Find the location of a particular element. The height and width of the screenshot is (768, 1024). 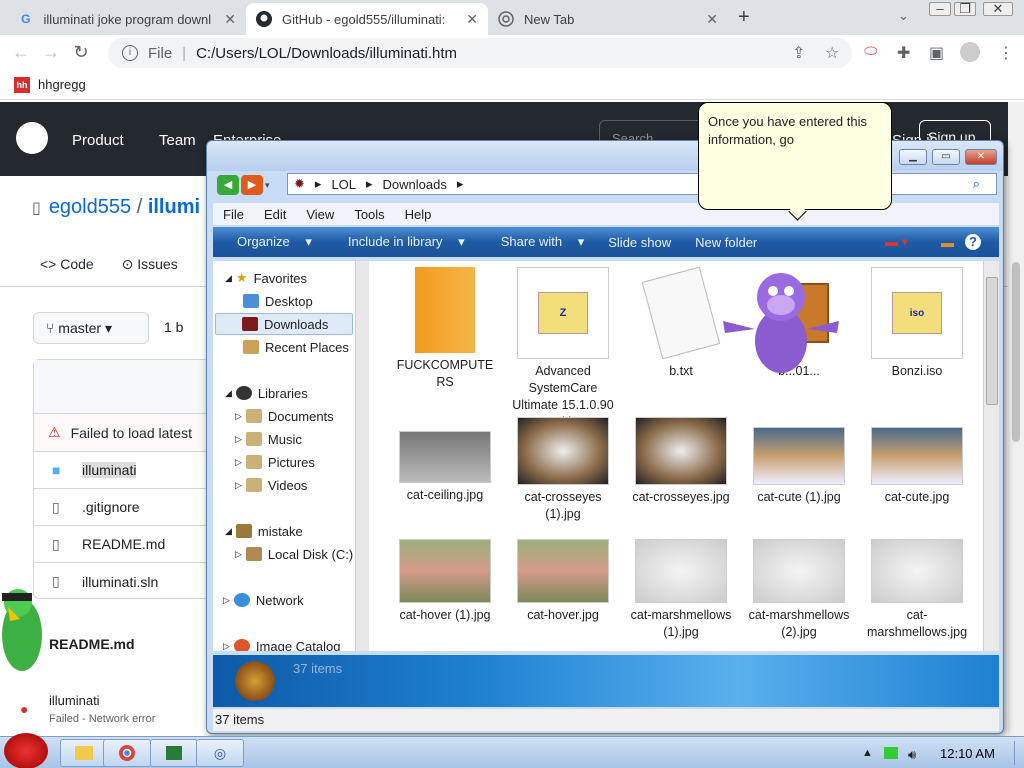

repo-name: illumi is located at coordinates (174, 207).